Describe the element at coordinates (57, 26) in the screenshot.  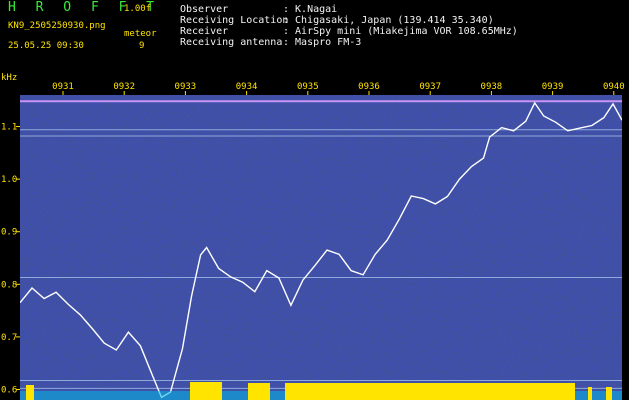
I see `file-name: KN9_2505250930.png` at that location.